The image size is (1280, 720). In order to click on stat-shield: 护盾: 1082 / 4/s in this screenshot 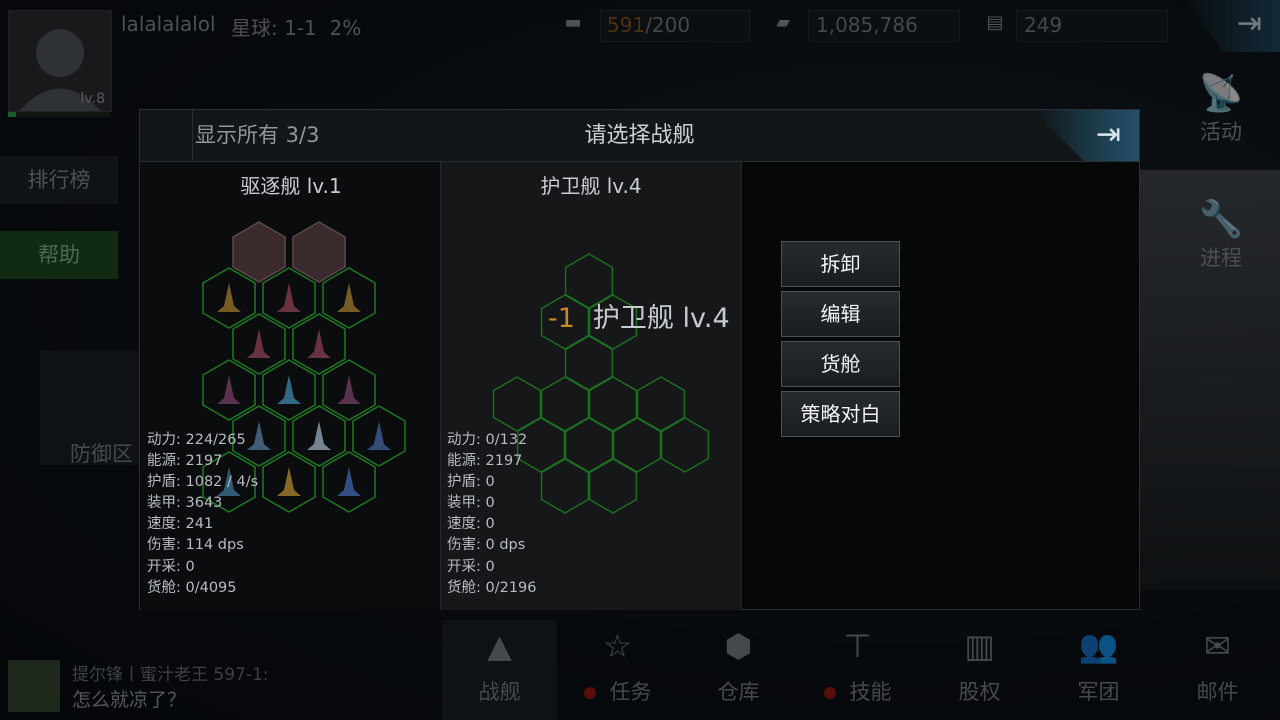, I will do `click(203, 482)`.